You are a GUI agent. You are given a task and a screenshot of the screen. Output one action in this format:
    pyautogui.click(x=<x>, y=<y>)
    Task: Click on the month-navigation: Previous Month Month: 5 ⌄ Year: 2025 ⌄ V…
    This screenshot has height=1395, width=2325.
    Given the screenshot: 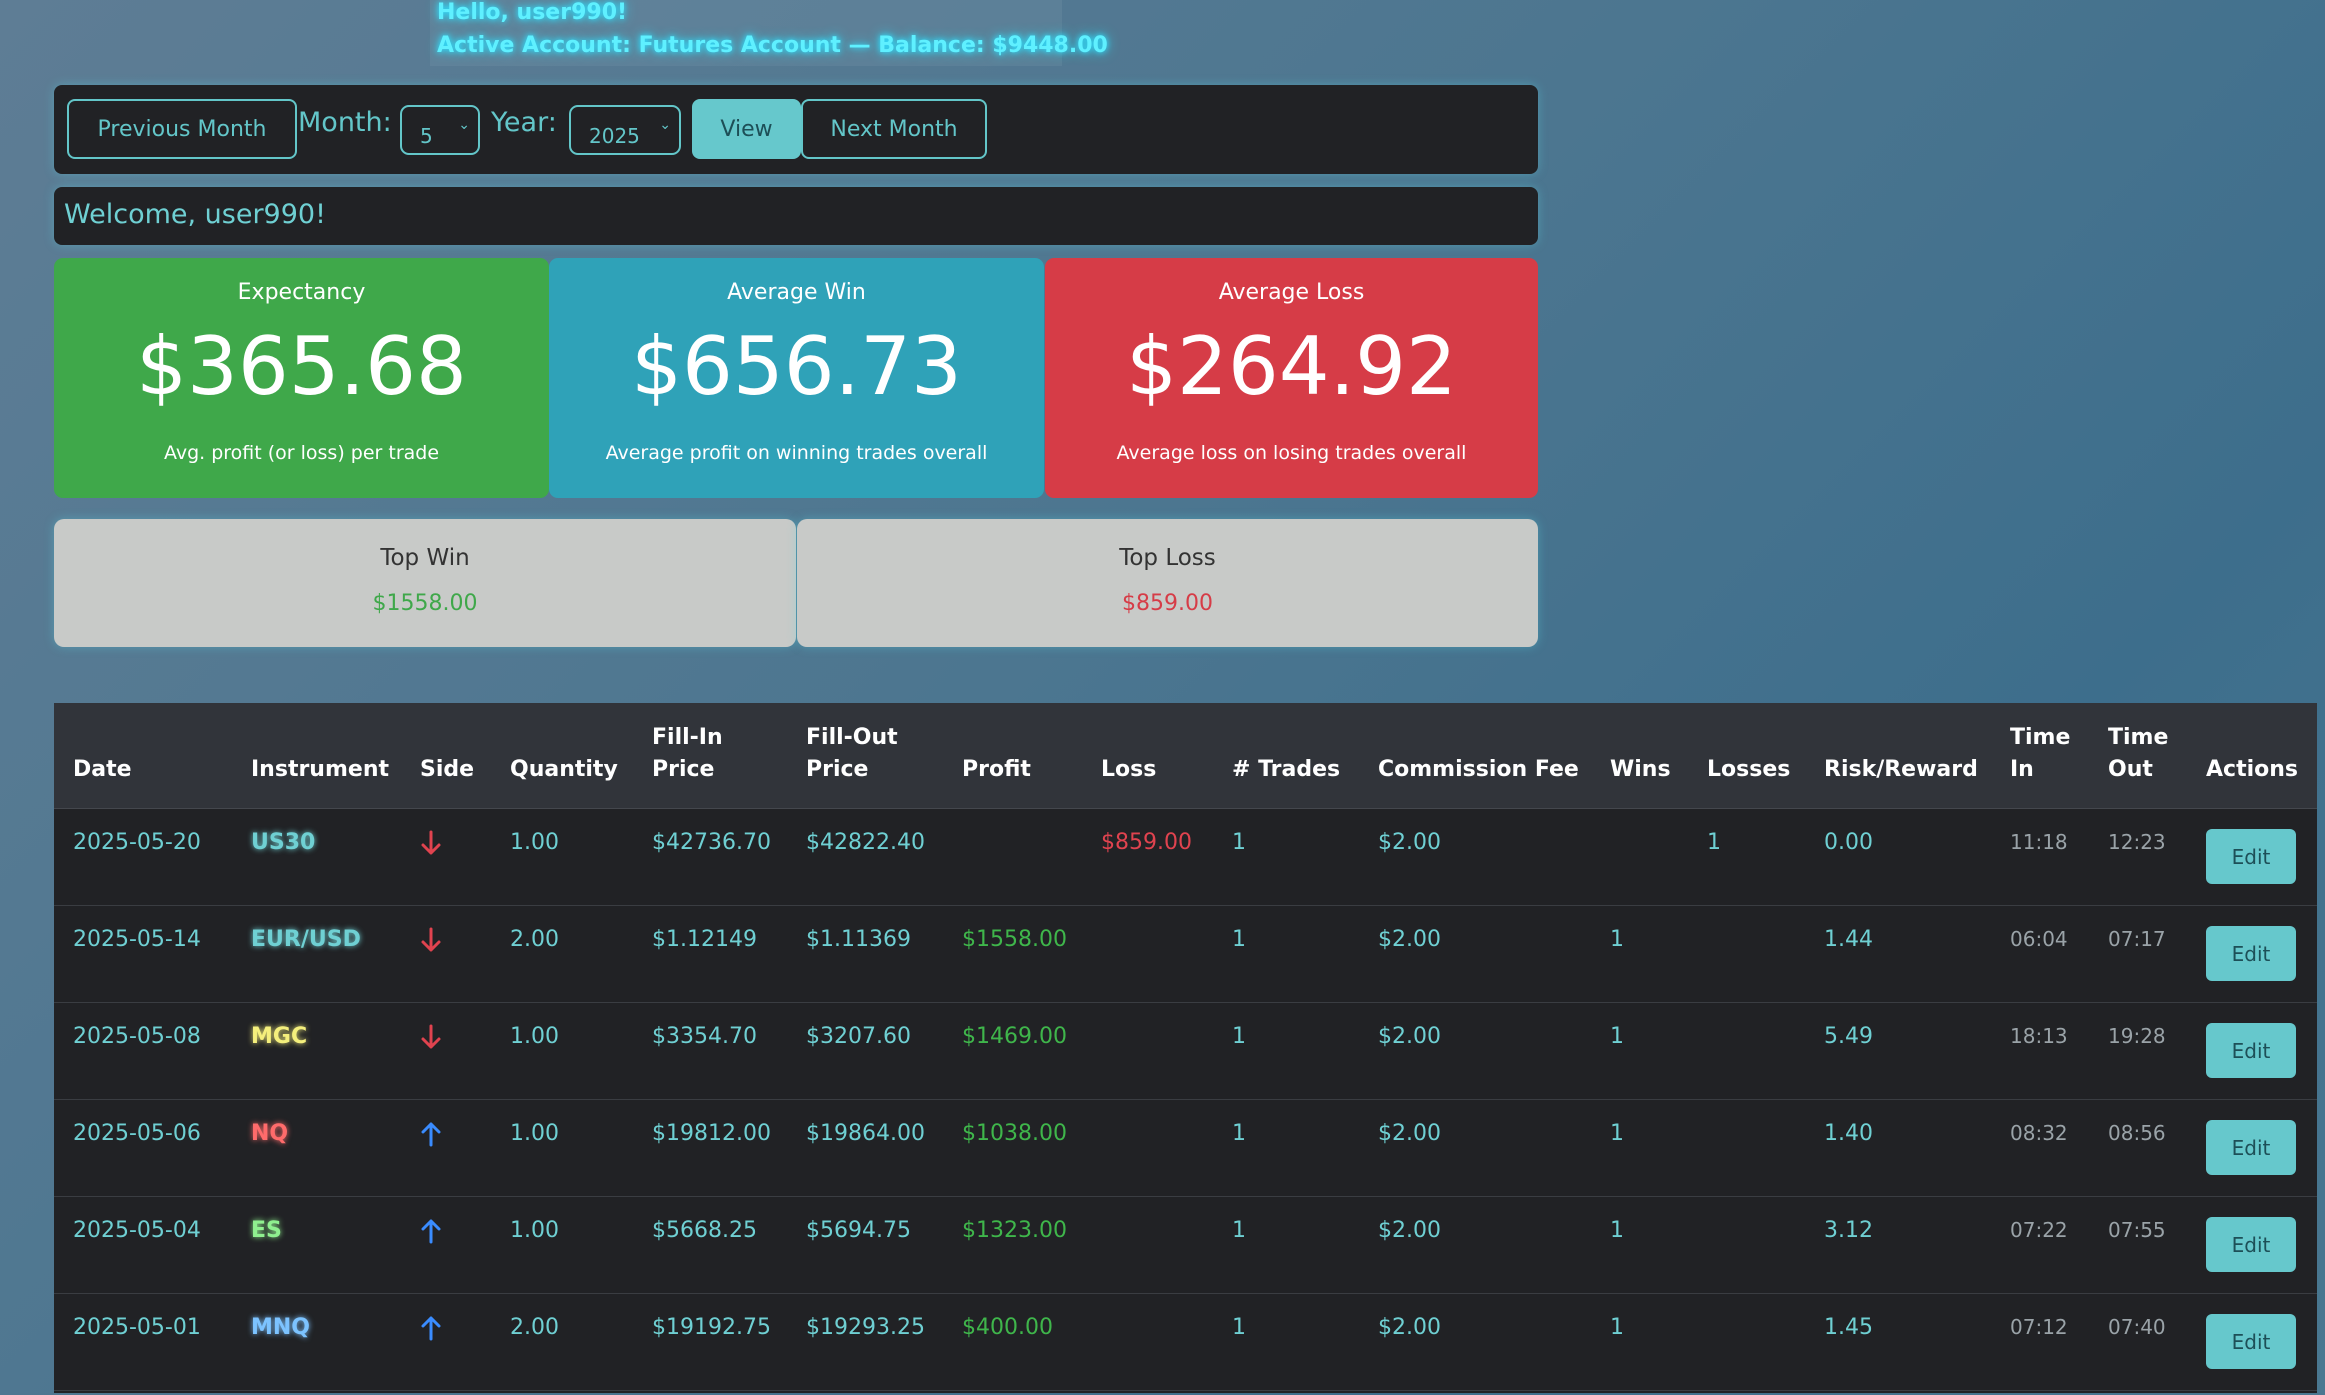 What is the action you would take?
    pyautogui.click(x=796, y=129)
    